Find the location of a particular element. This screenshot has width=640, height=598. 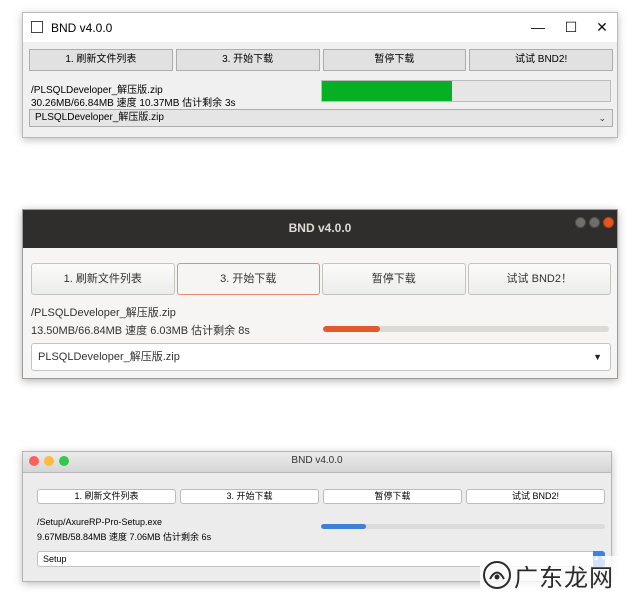

download-status: 13.50MB/66.84MB 速度 6.03MB 估计剩余 8s is located at coordinates (140, 331).